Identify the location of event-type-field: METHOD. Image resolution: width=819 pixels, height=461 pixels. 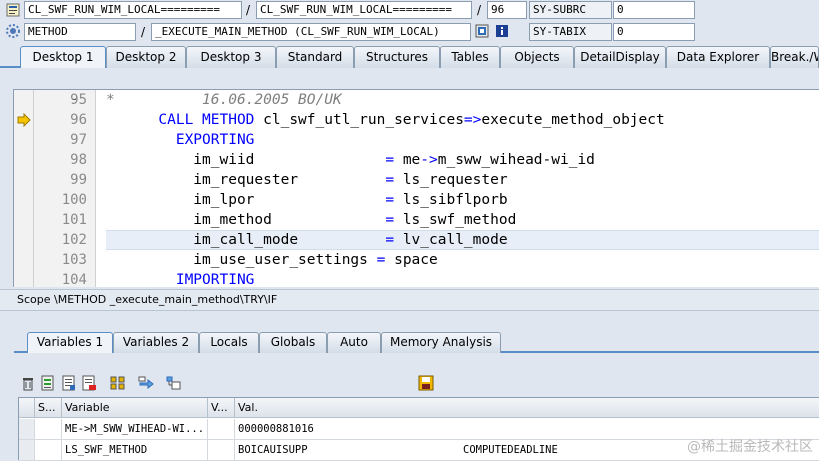
(80, 32).